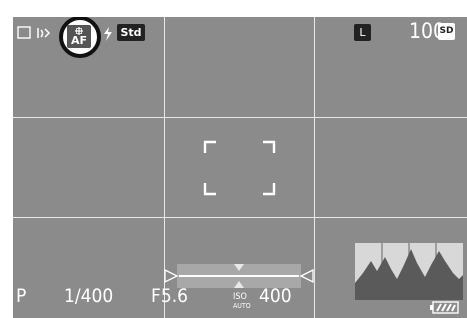 This screenshot has height=318, width=467. Describe the element at coordinates (24, 32) in the screenshot. I see `frame-mode-icon` at that location.